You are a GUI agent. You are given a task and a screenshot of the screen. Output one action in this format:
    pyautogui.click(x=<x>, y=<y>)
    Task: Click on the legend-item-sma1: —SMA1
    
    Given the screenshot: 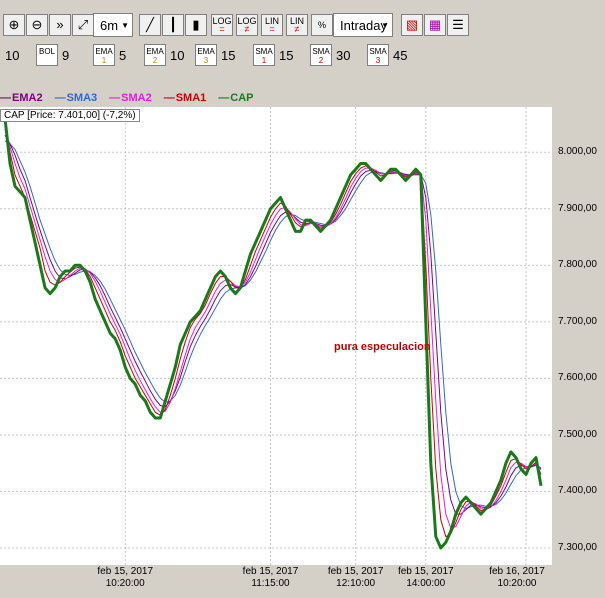 What is the action you would take?
    pyautogui.click(x=188, y=98)
    